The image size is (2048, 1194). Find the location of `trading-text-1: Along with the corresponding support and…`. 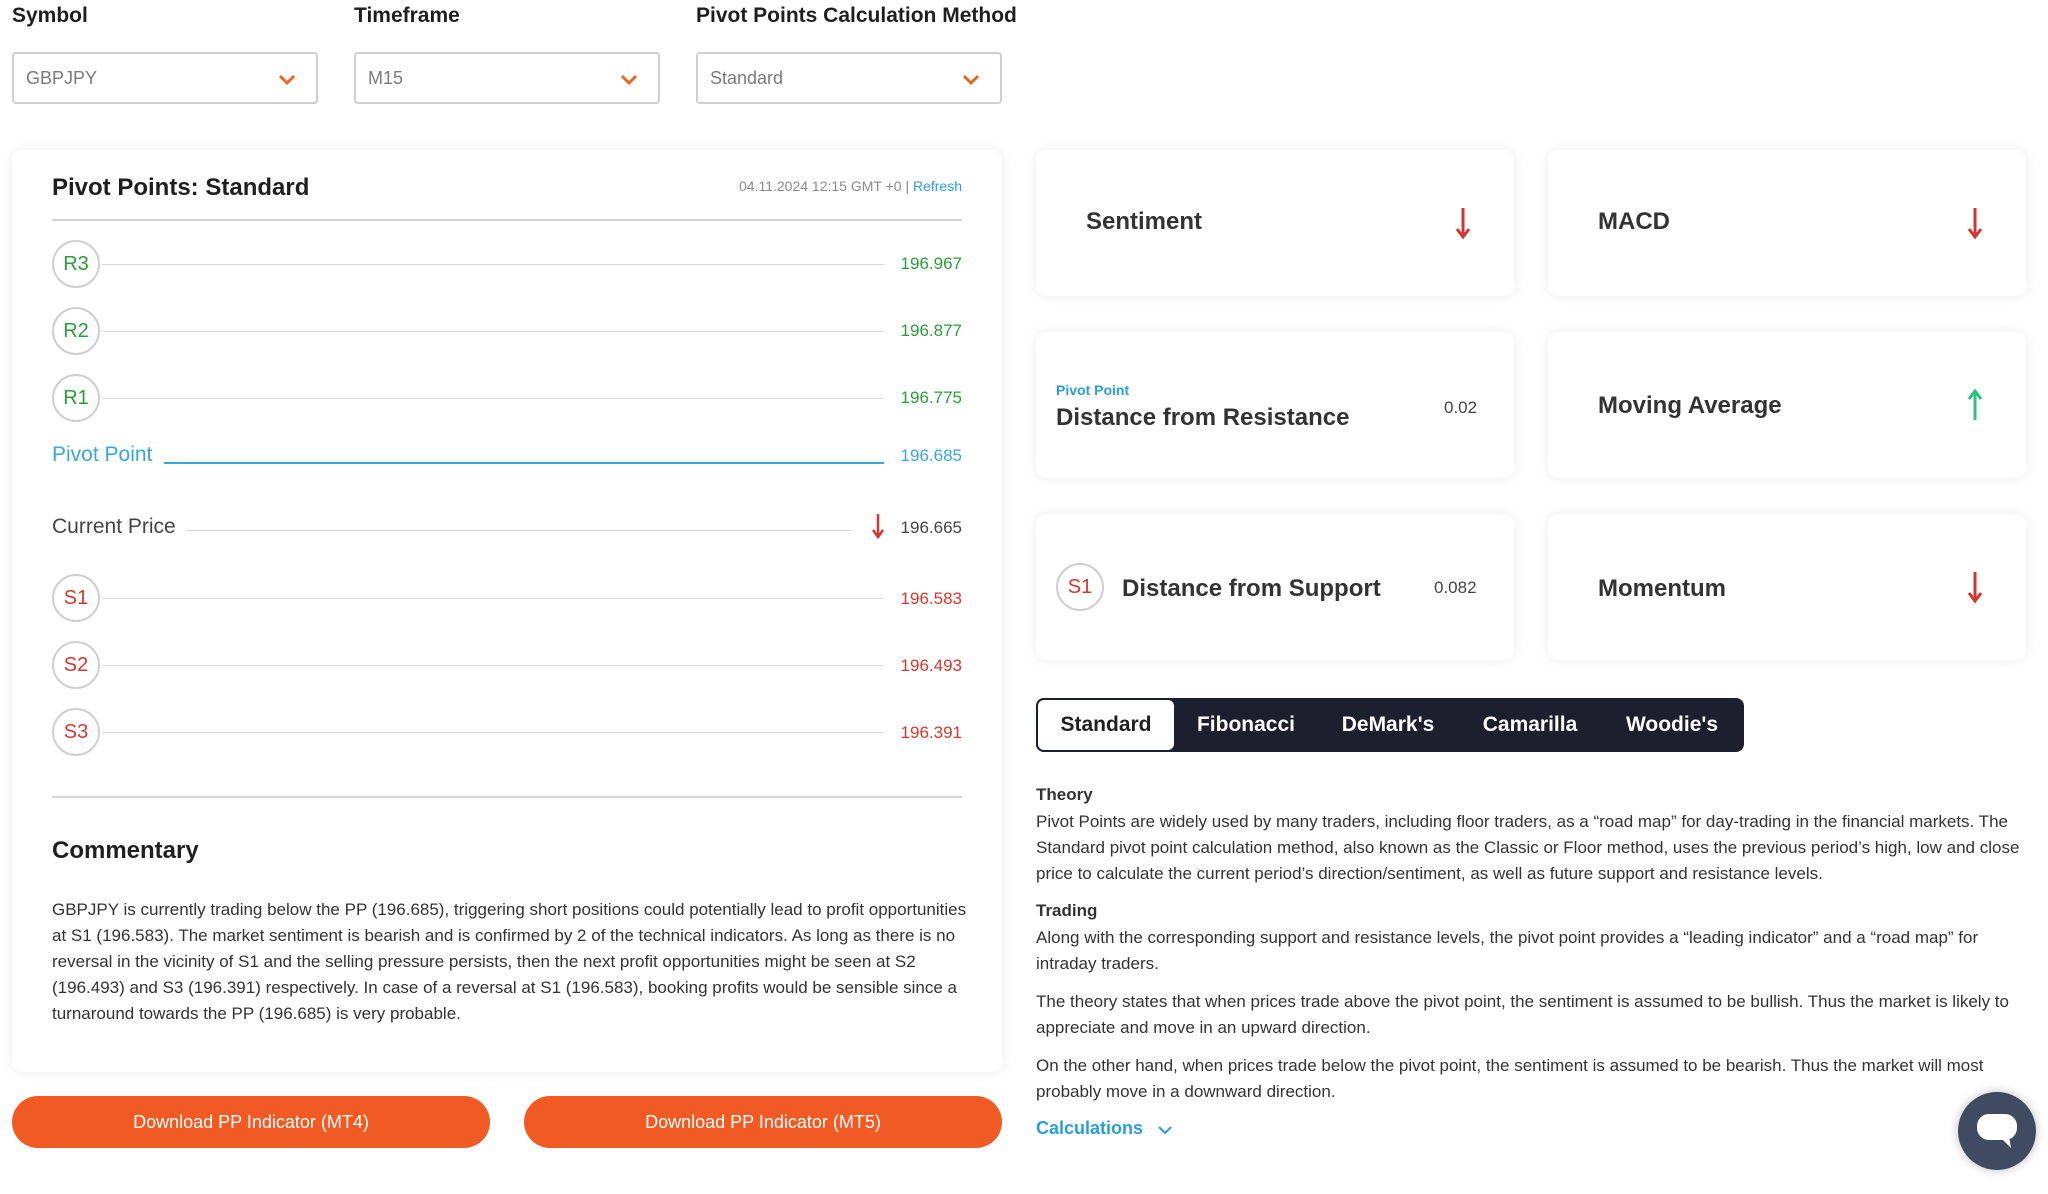

trading-text-1: Along with the corresponding support and… is located at coordinates (1507, 950).